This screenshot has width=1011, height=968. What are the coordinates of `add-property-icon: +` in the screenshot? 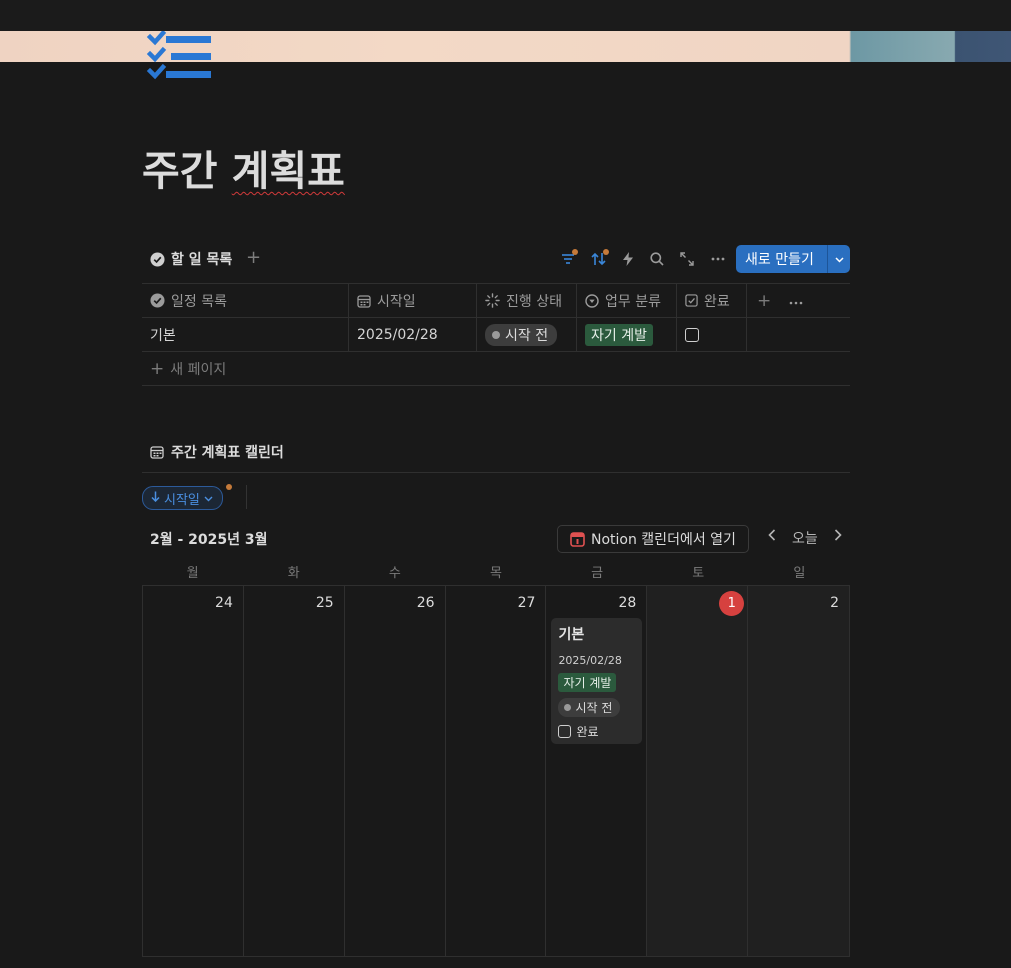 It's located at (764, 301).